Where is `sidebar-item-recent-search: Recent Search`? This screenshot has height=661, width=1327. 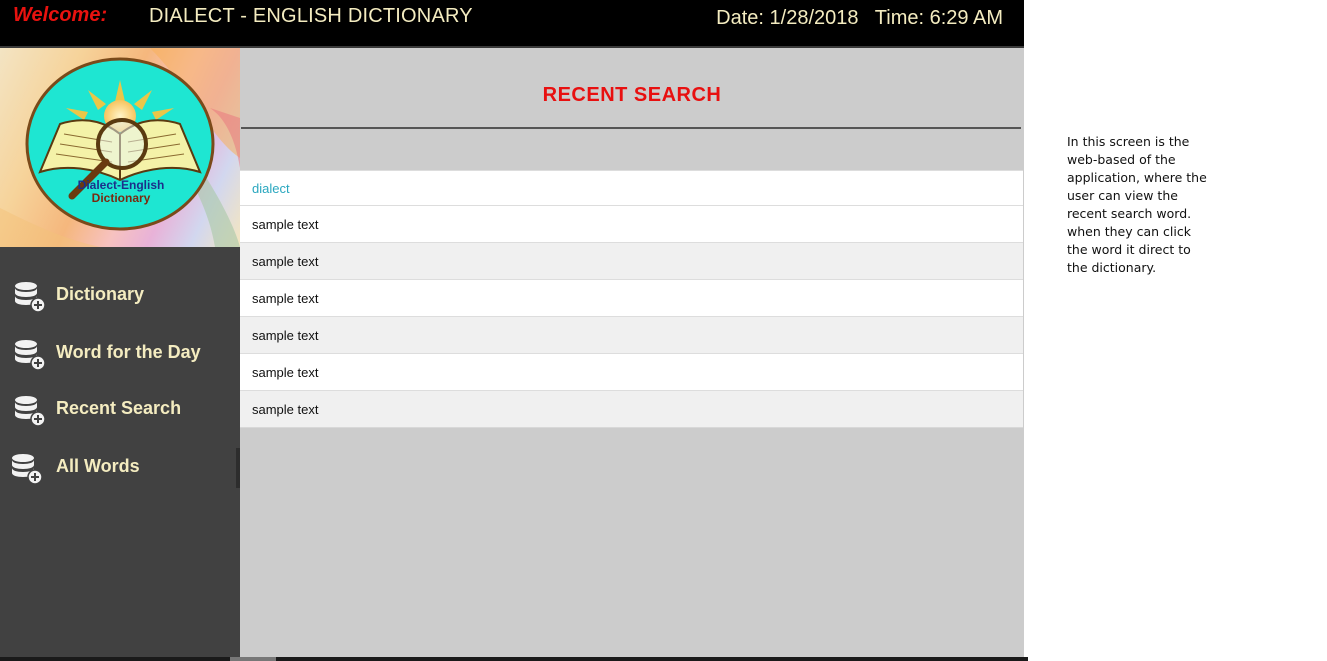 sidebar-item-recent-search: Recent Search is located at coordinates (120, 409).